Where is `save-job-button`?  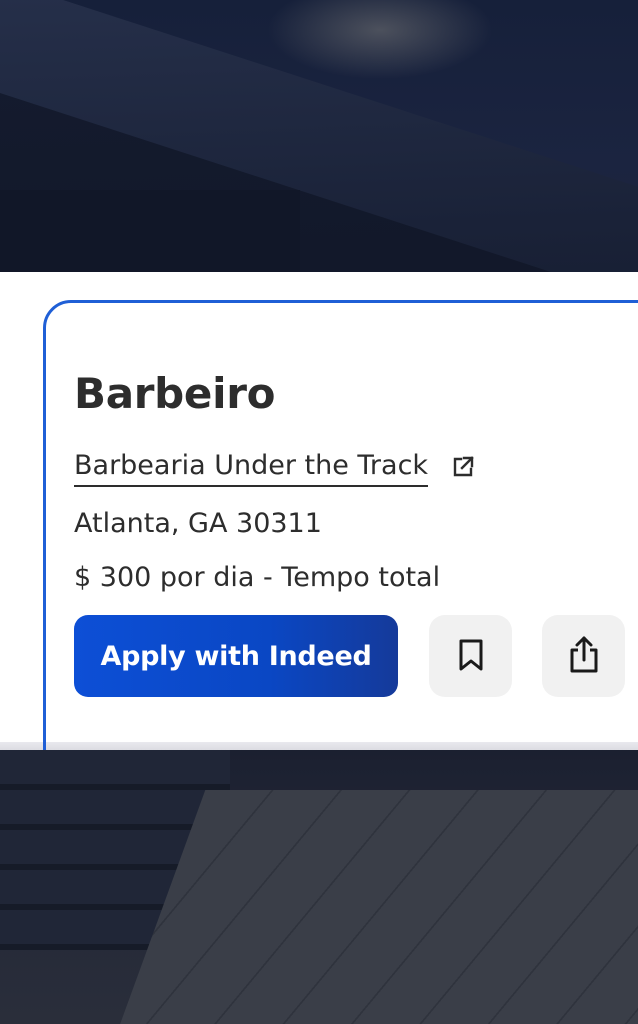
save-job-button is located at coordinates (470, 656).